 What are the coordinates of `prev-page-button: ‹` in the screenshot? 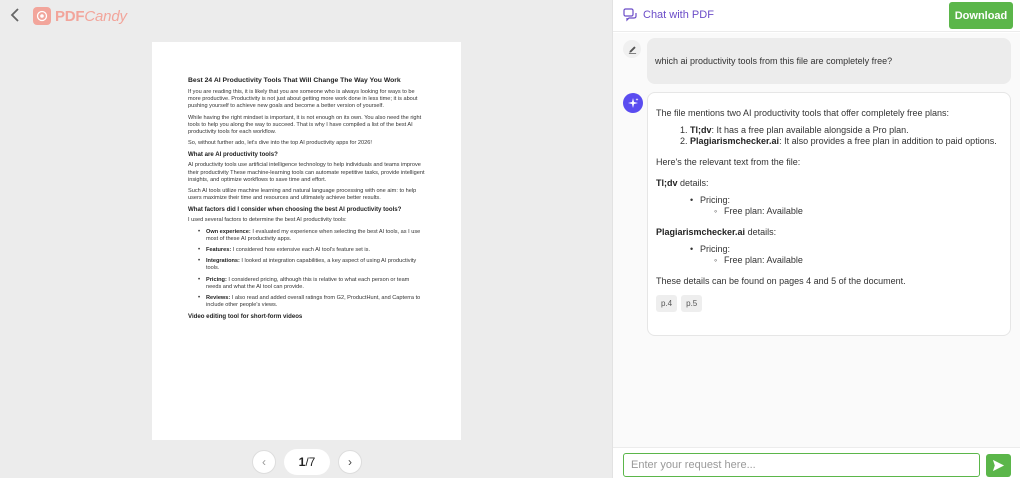 It's located at (264, 462).